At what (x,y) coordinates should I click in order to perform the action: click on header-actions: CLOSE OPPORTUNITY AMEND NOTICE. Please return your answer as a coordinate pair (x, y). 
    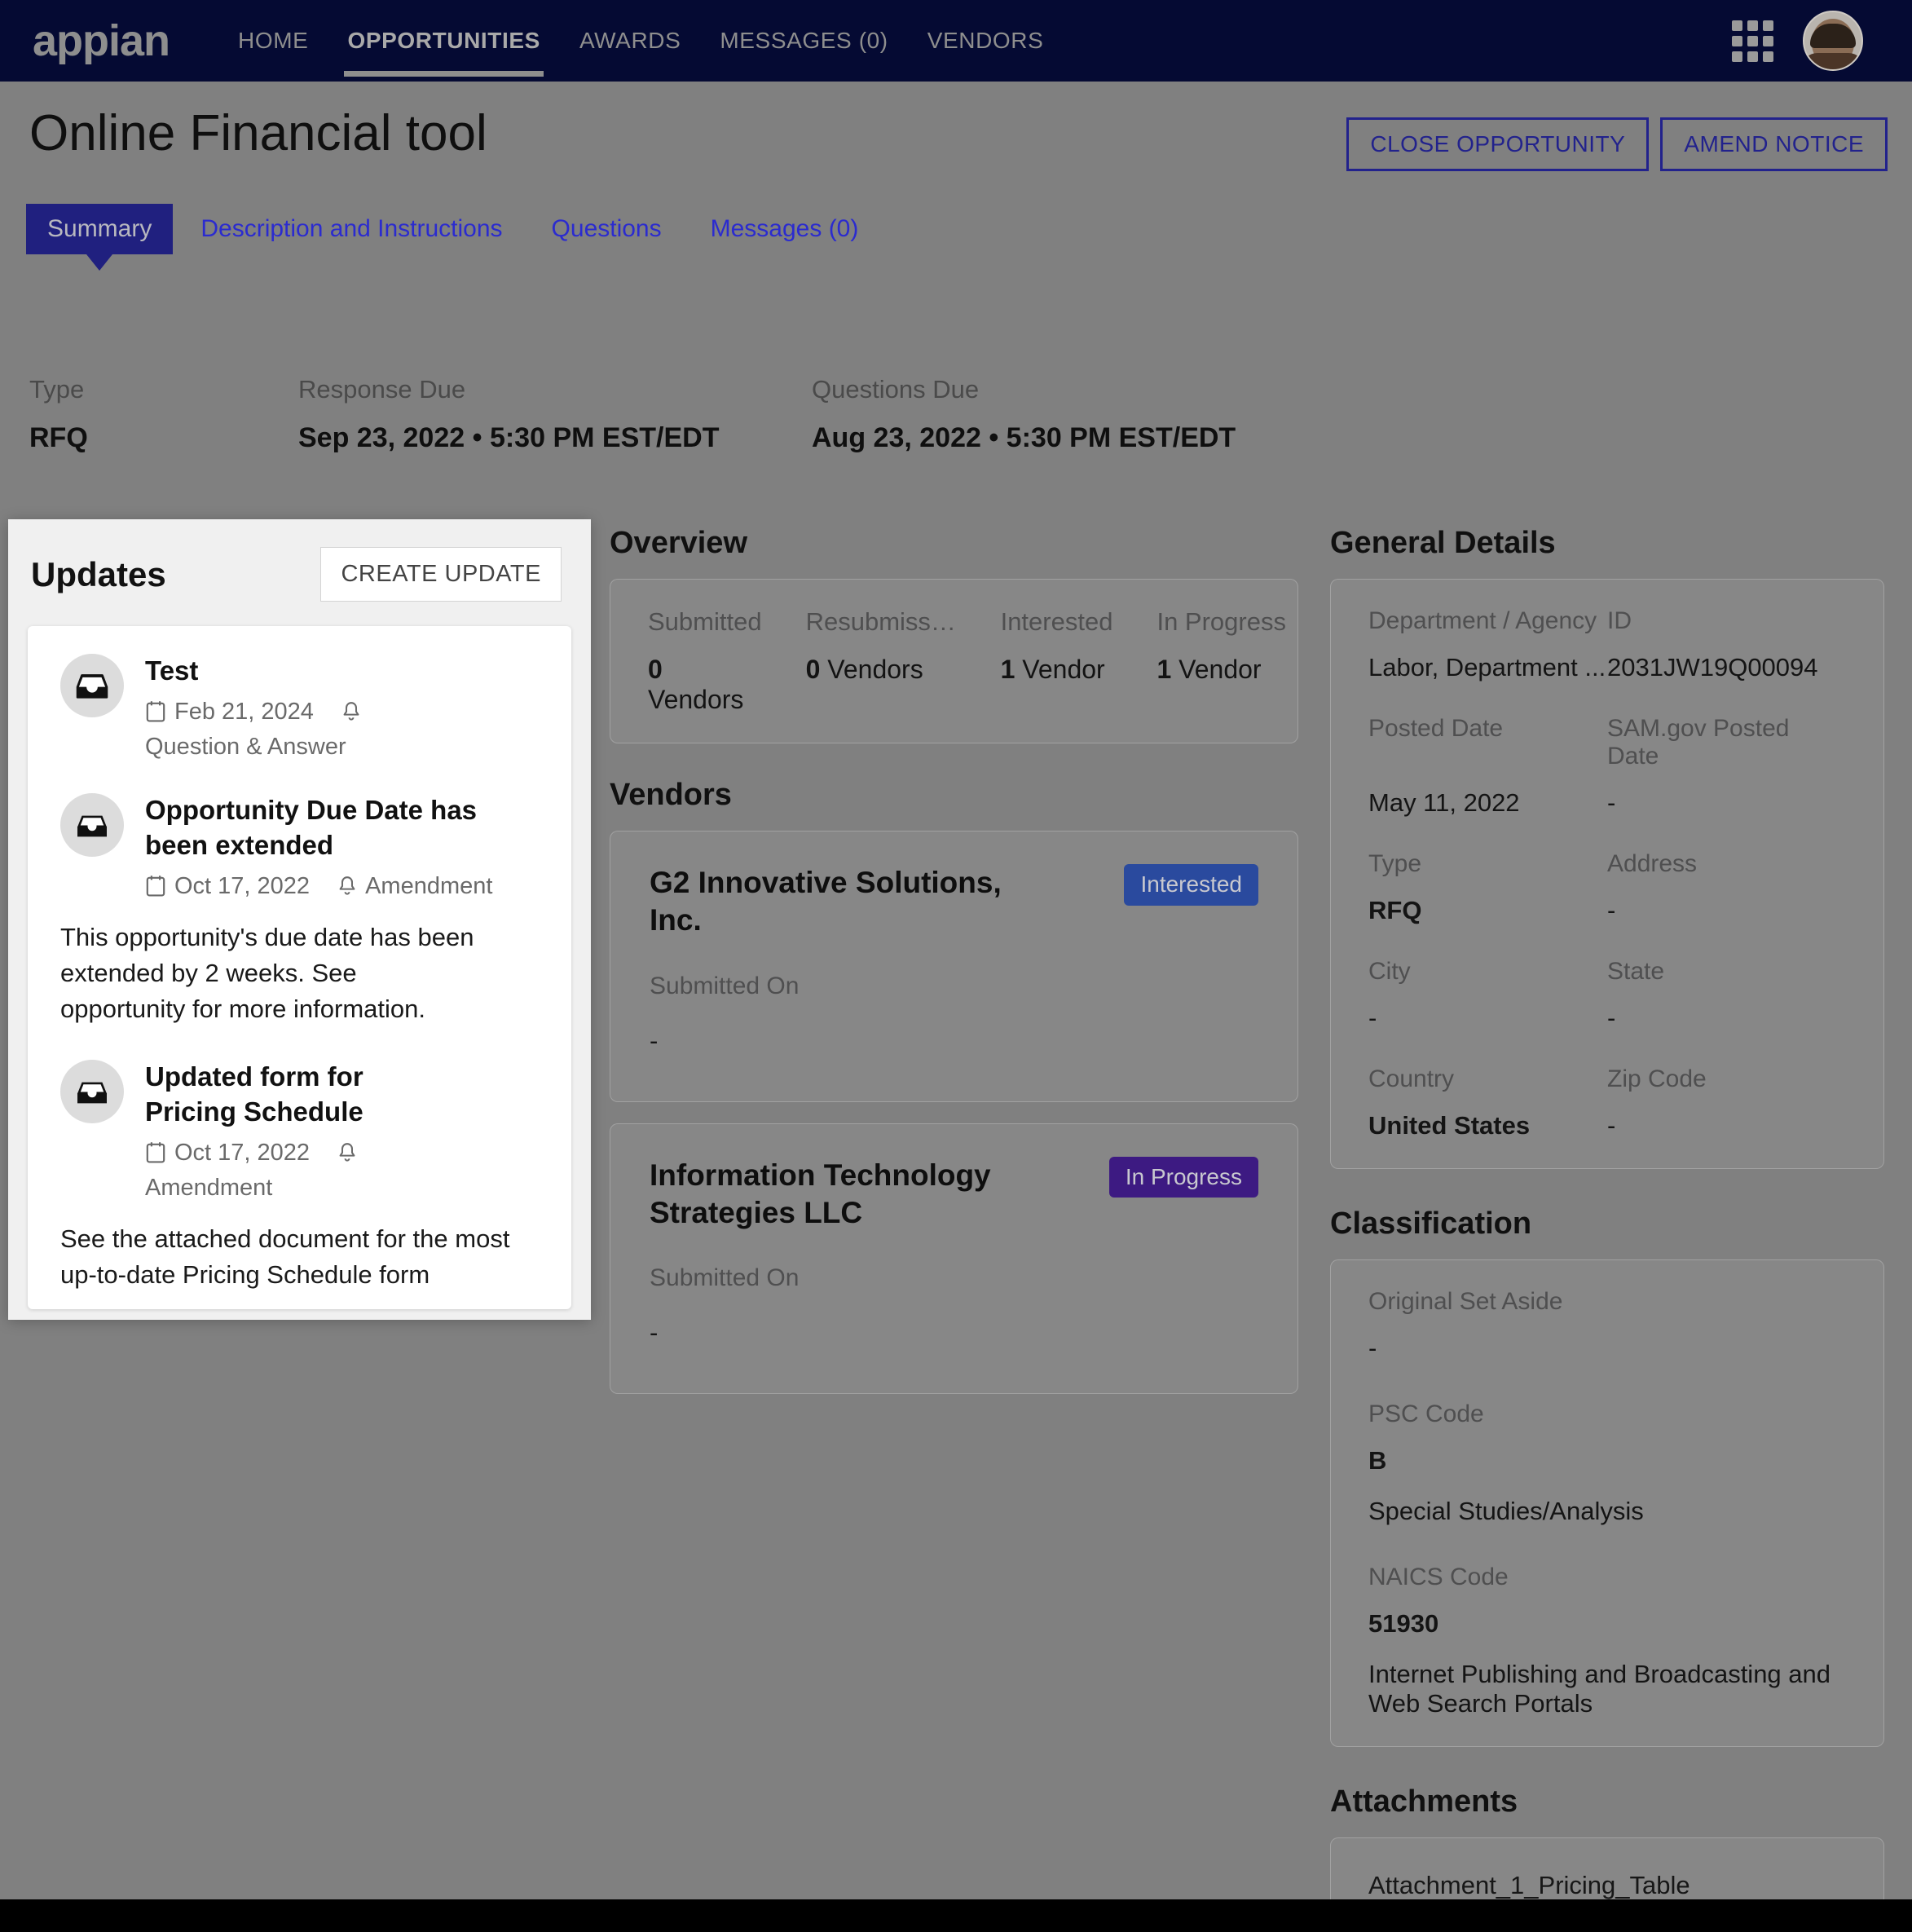
    Looking at the image, I should click on (1617, 144).